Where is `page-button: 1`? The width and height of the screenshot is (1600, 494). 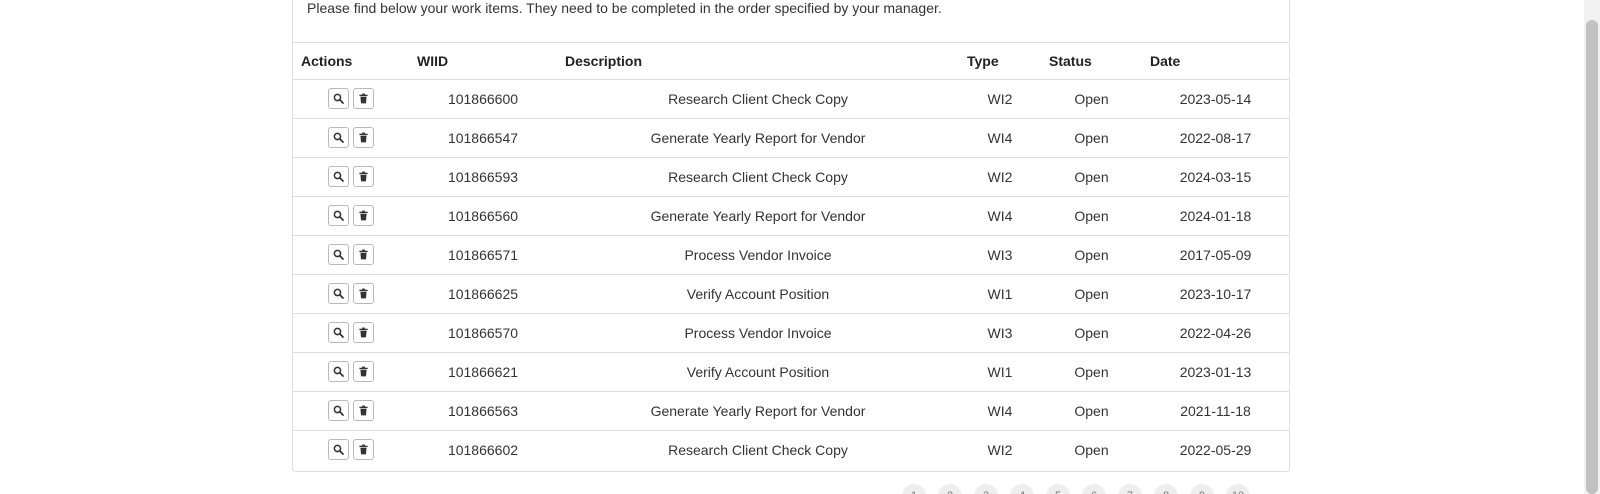 page-button: 1 is located at coordinates (914, 489).